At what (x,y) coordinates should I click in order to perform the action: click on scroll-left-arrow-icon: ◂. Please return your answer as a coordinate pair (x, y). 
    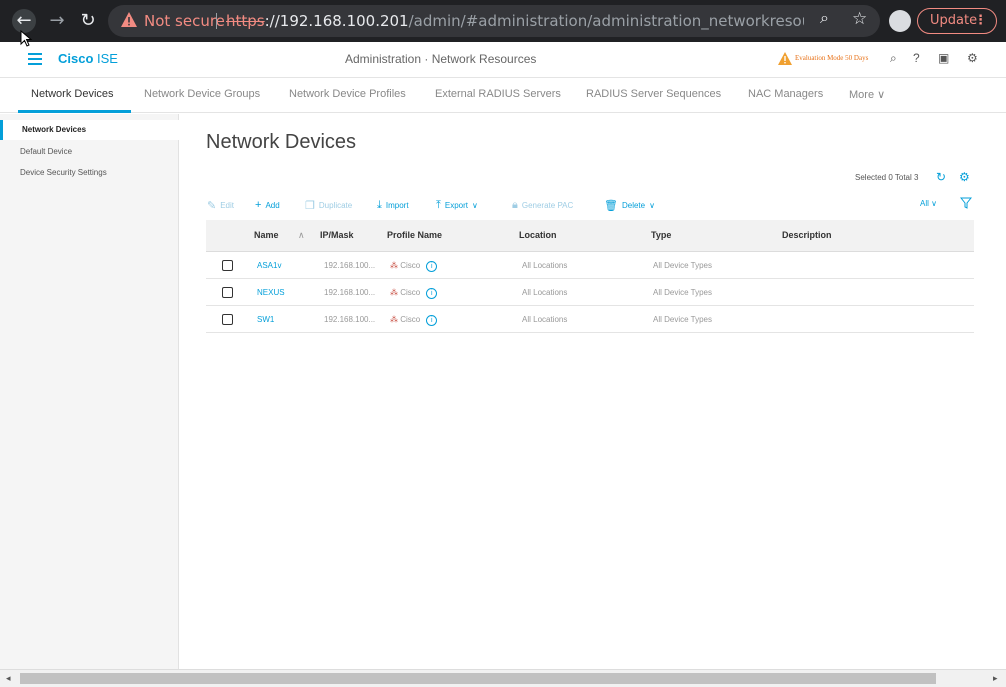
    Looking at the image, I should click on (8, 678).